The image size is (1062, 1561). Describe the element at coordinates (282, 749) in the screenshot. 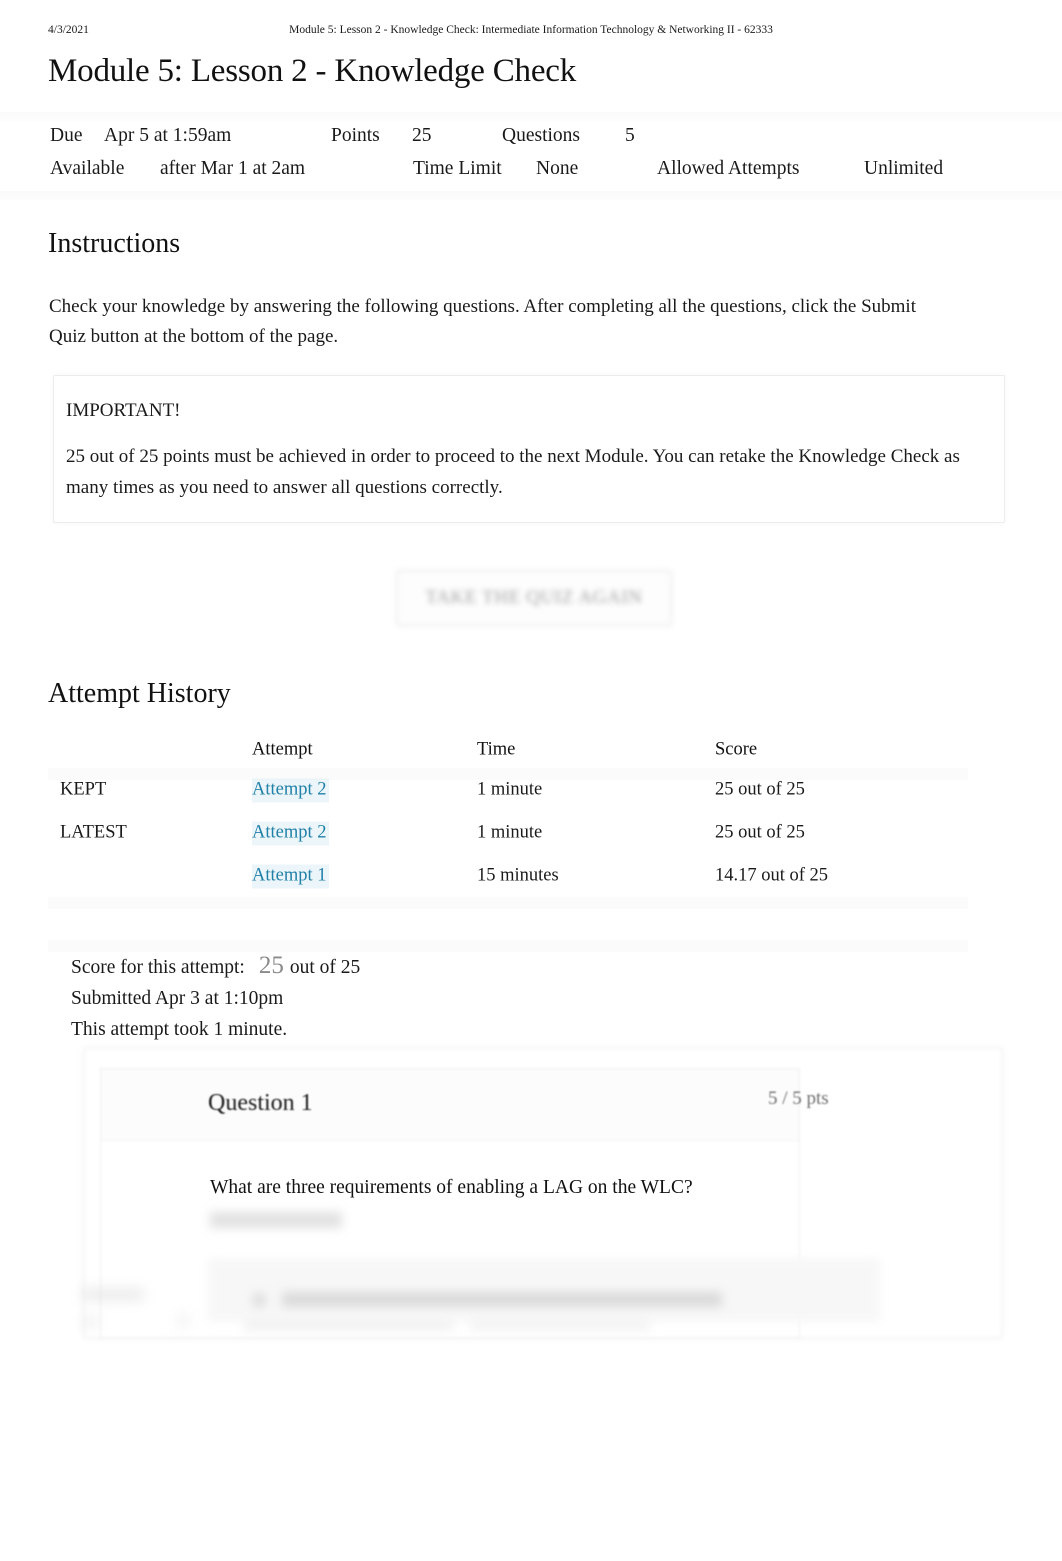

I see `column-header-attempt: Attempt` at that location.